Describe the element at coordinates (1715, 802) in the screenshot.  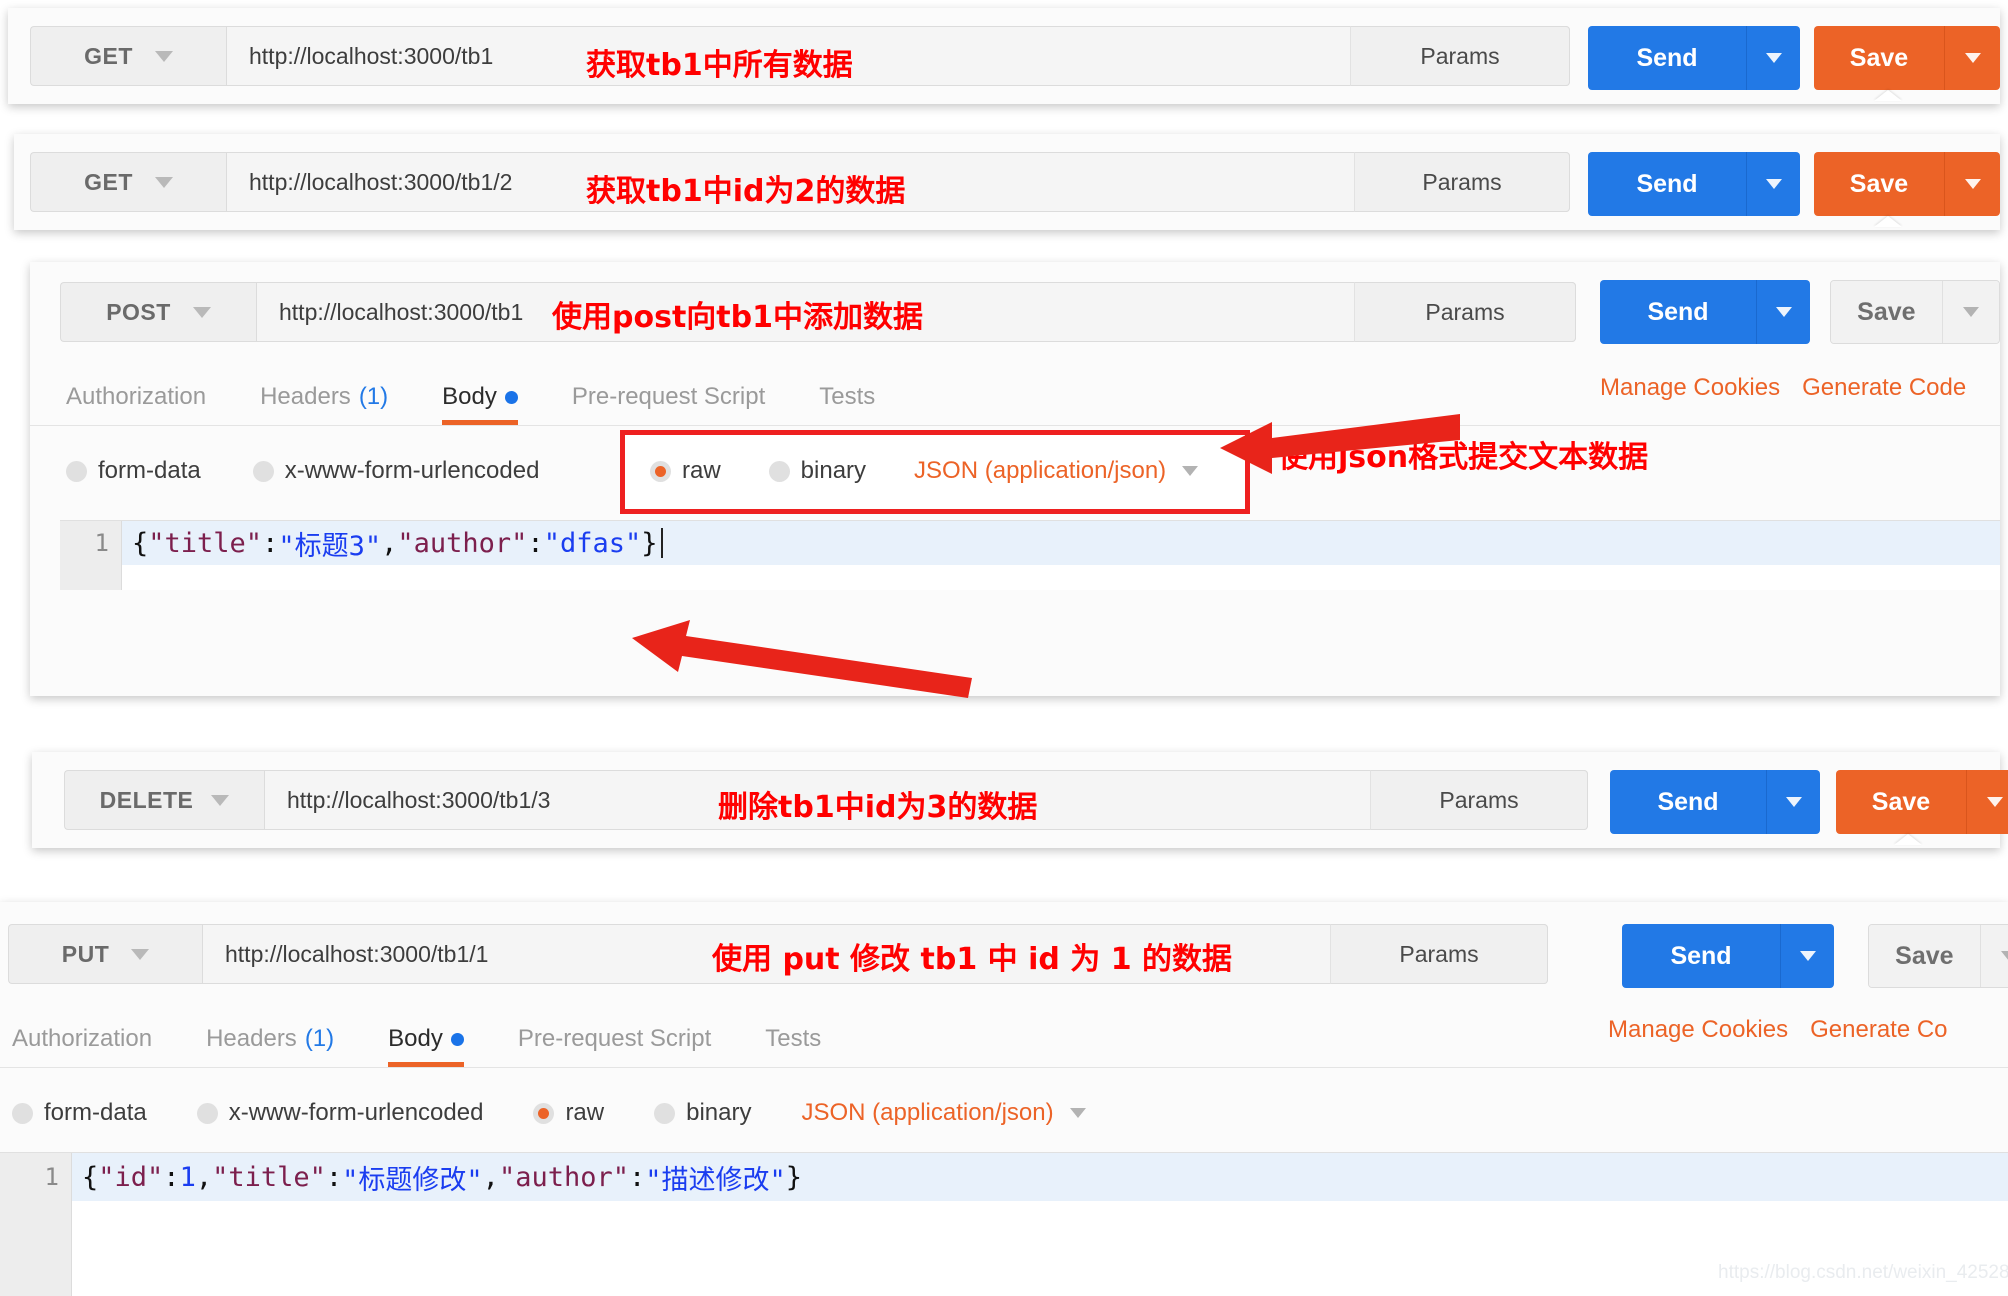
I see `send-button-delete: Send` at that location.